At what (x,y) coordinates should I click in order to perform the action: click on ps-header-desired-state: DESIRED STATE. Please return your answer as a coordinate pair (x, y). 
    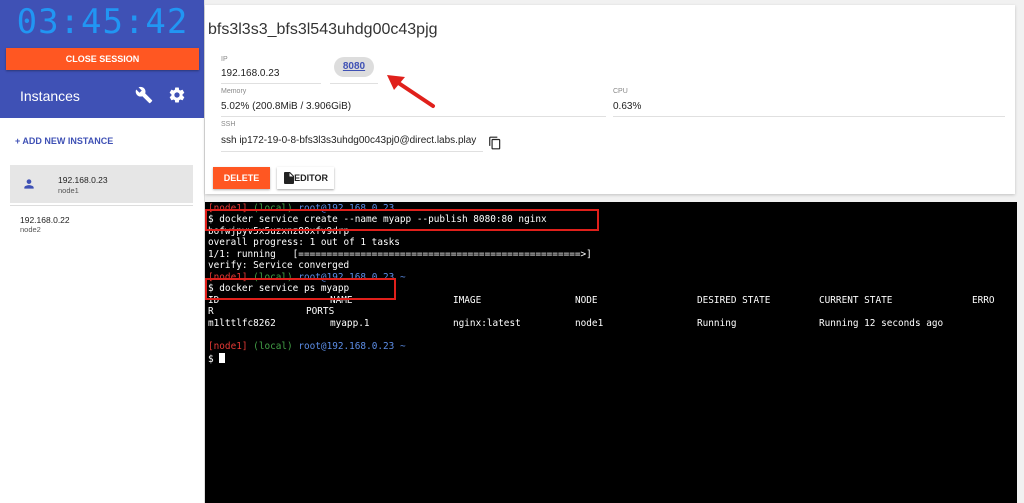
    Looking at the image, I should click on (734, 300).